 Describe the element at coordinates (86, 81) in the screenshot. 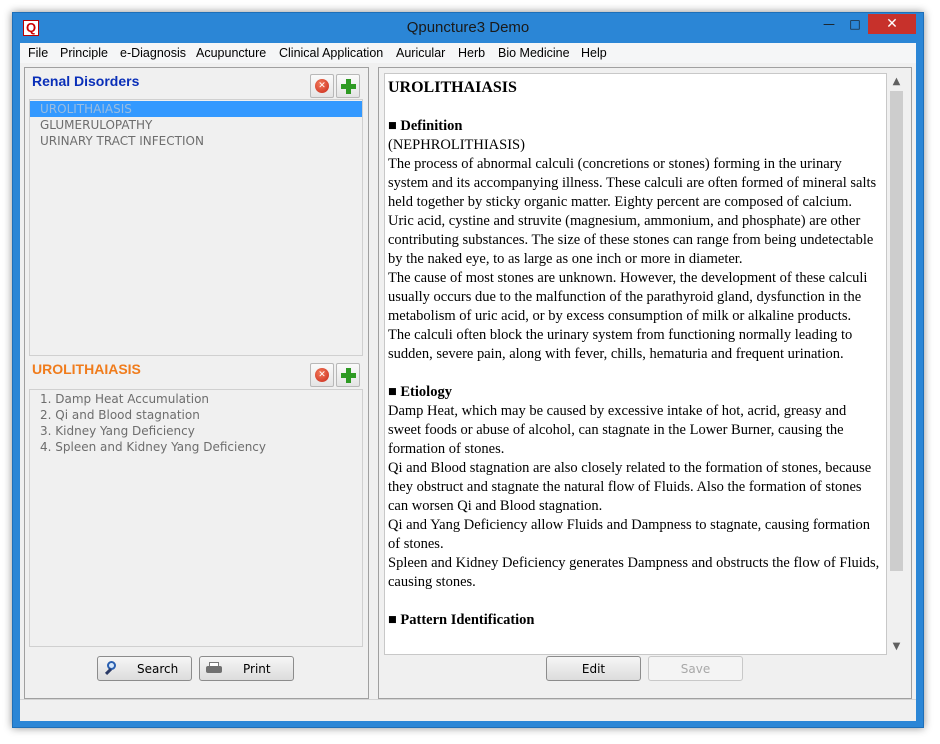

I see `disorders-title: Renal Disorders` at that location.